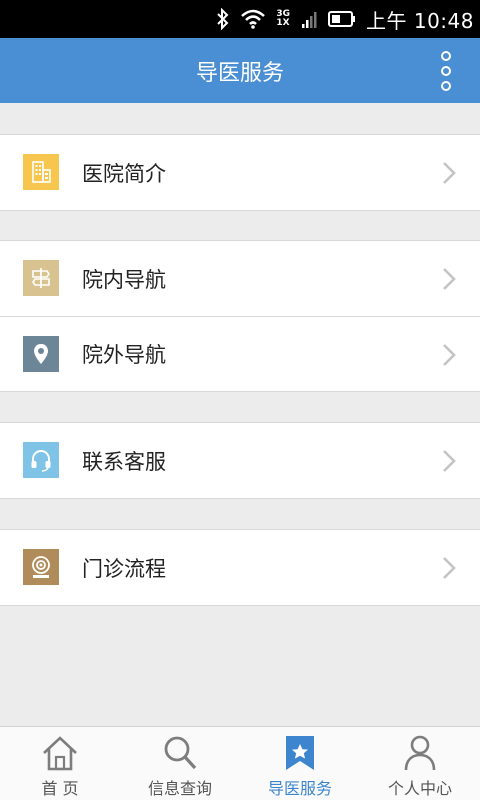 Image resolution: width=480 pixels, height=800 pixels. I want to click on tab-info-query: 信息查询, so click(180, 763).